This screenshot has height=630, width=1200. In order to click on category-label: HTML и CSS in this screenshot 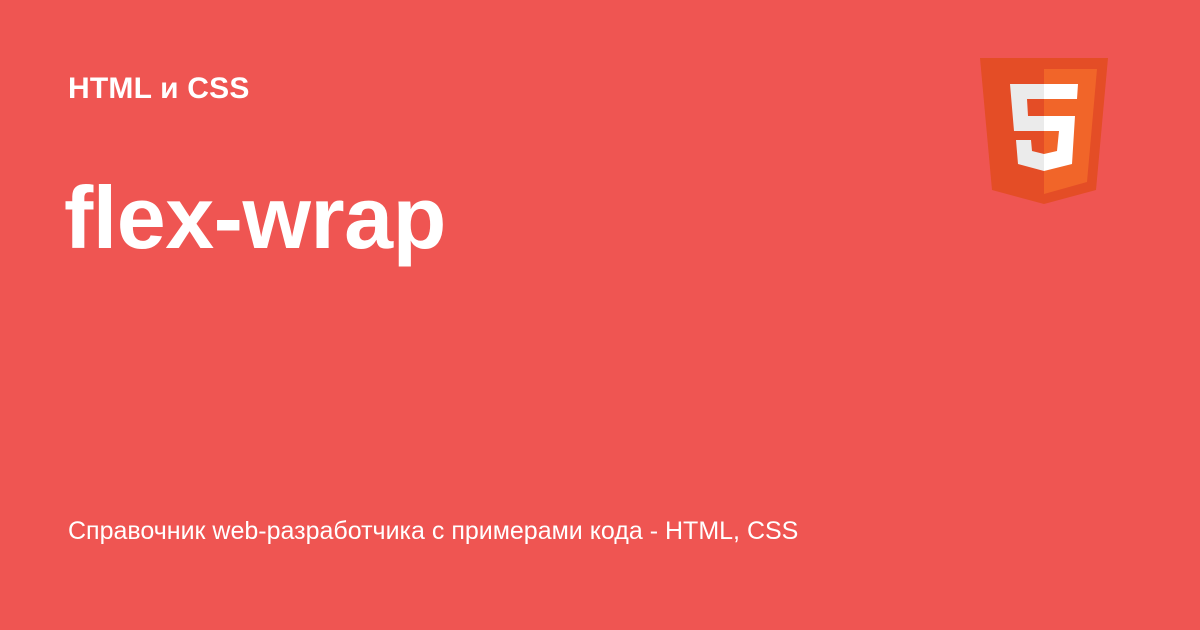, I will do `click(159, 88)`.